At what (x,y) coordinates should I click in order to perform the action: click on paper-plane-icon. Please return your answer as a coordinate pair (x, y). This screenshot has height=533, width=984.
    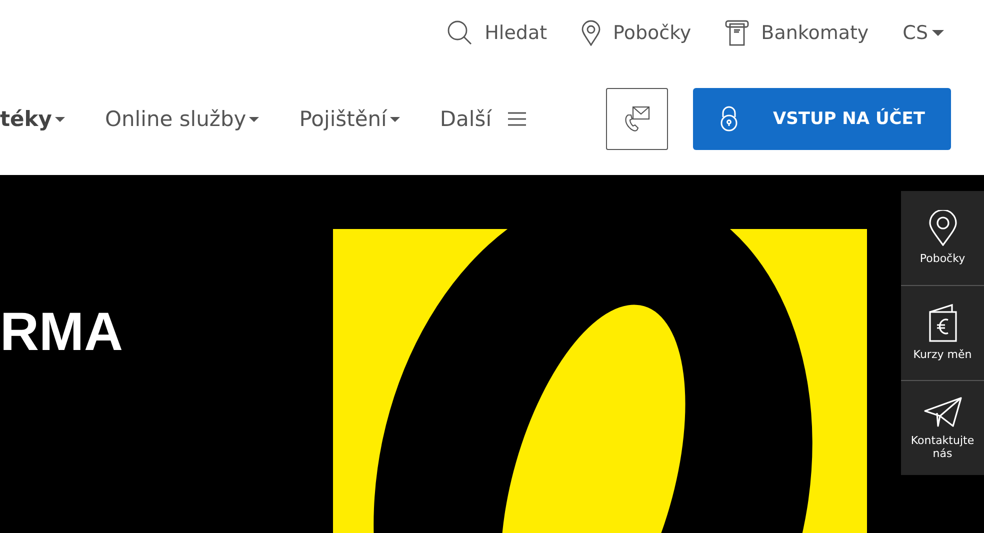
    Looking at the image, I should click on (942, 412).